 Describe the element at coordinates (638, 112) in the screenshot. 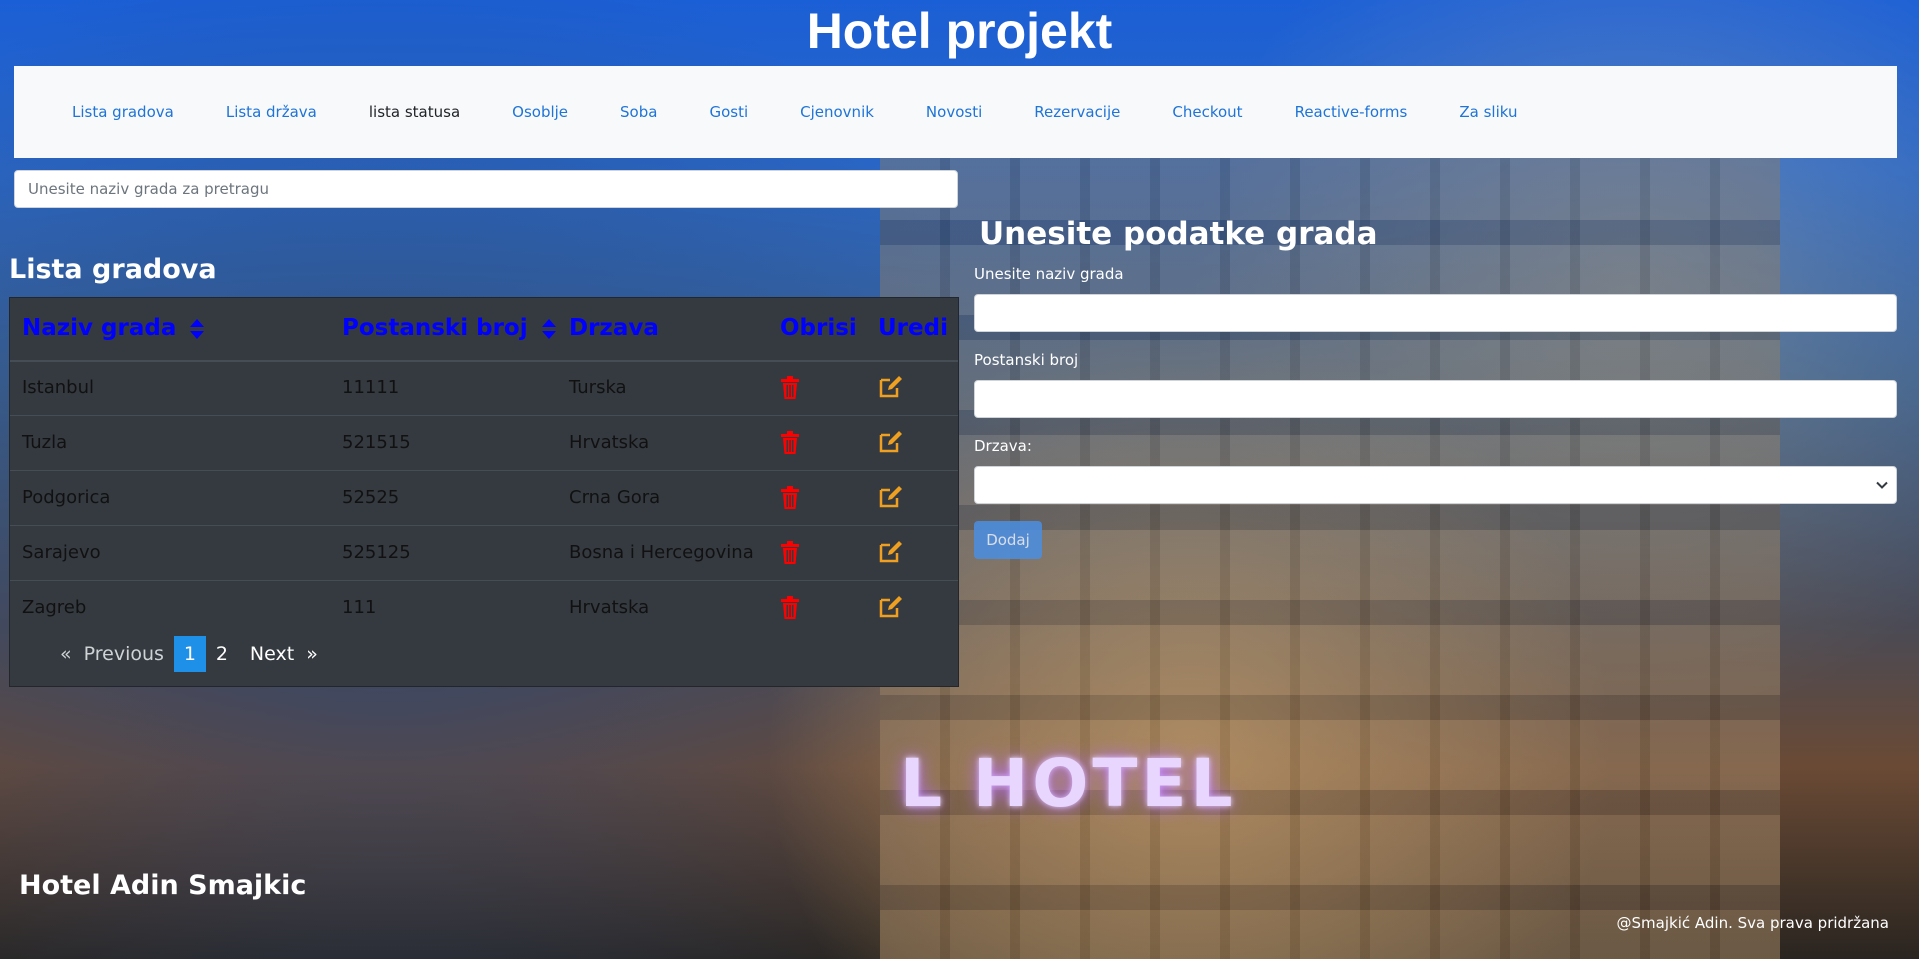

I see `nav-item-soba: Soba` at that location.